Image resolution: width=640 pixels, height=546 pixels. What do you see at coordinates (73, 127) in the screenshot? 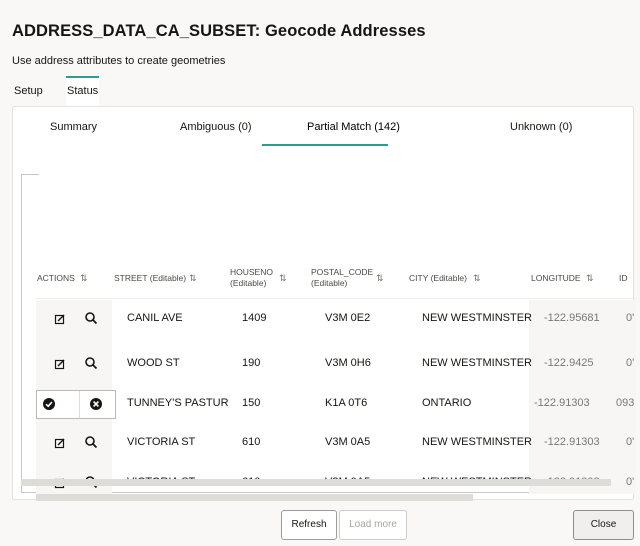
I see `tab-summary: Summary` at bounding box center [73, 127].